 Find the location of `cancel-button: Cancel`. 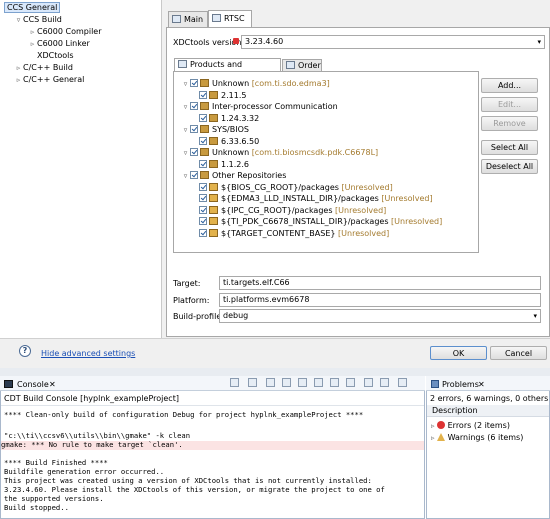

cancel-button: Cancel is located at coordinates (518, 353).